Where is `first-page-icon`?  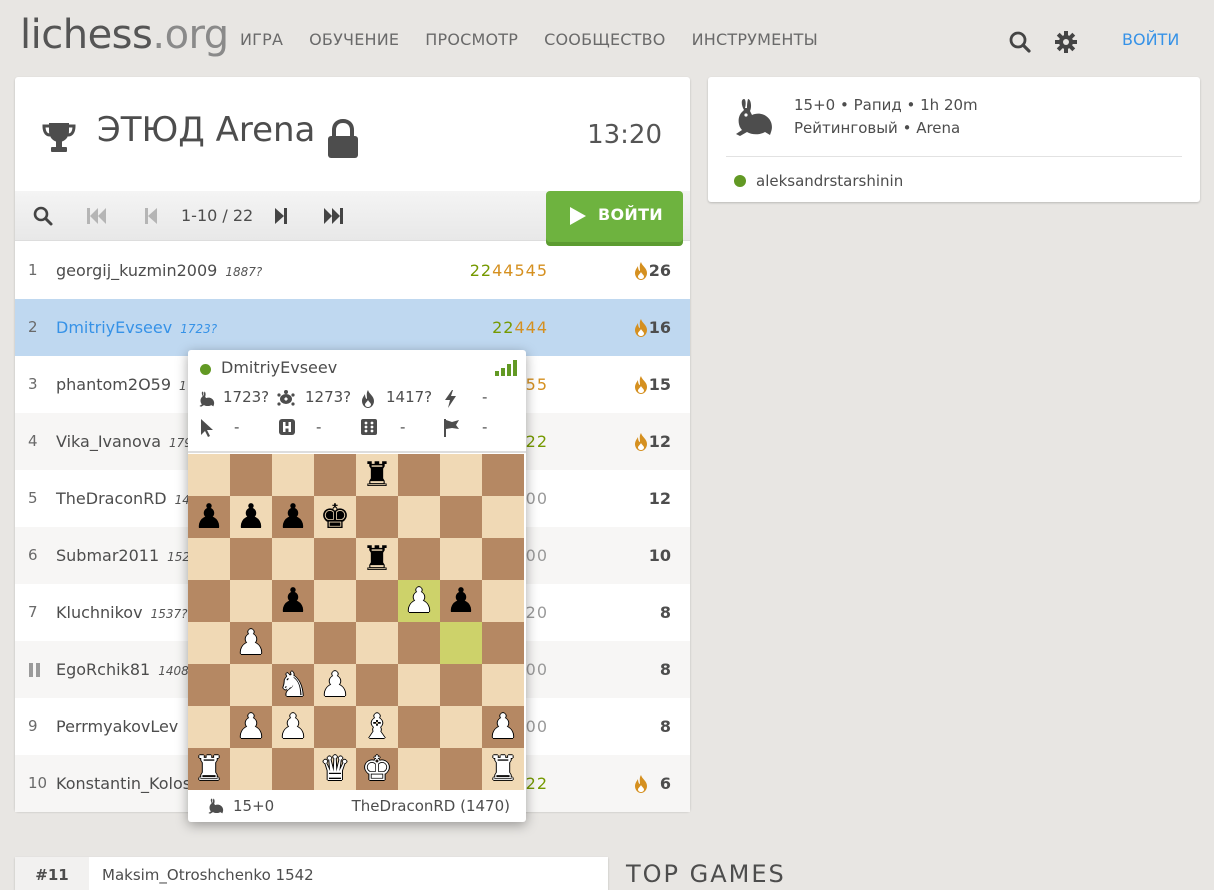
first-page-icon is located at coordinates (97, 216).